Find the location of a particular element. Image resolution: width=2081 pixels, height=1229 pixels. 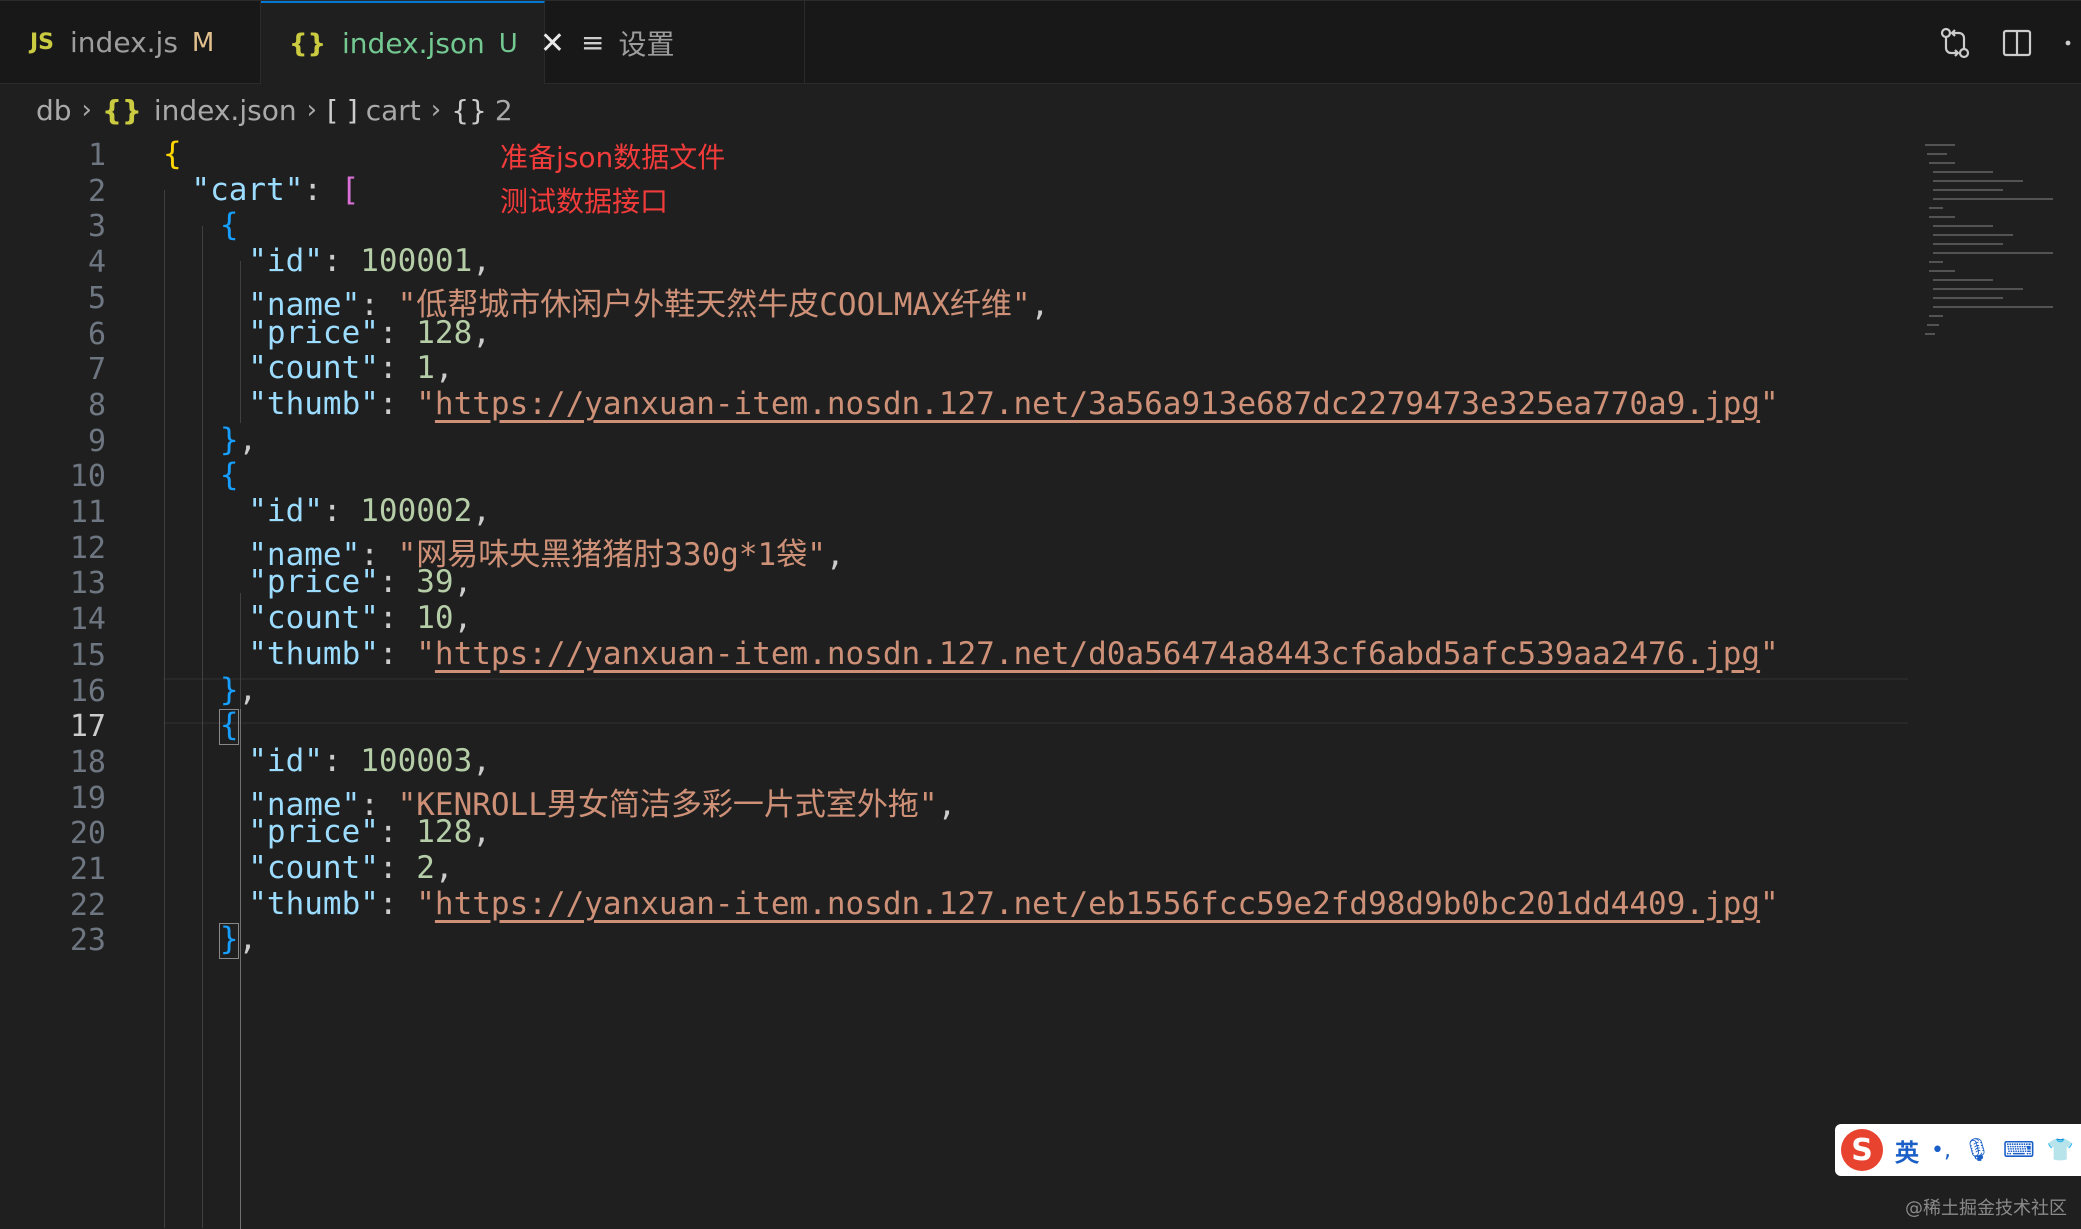

indent-guide-active is located at coordinates (240, 969).